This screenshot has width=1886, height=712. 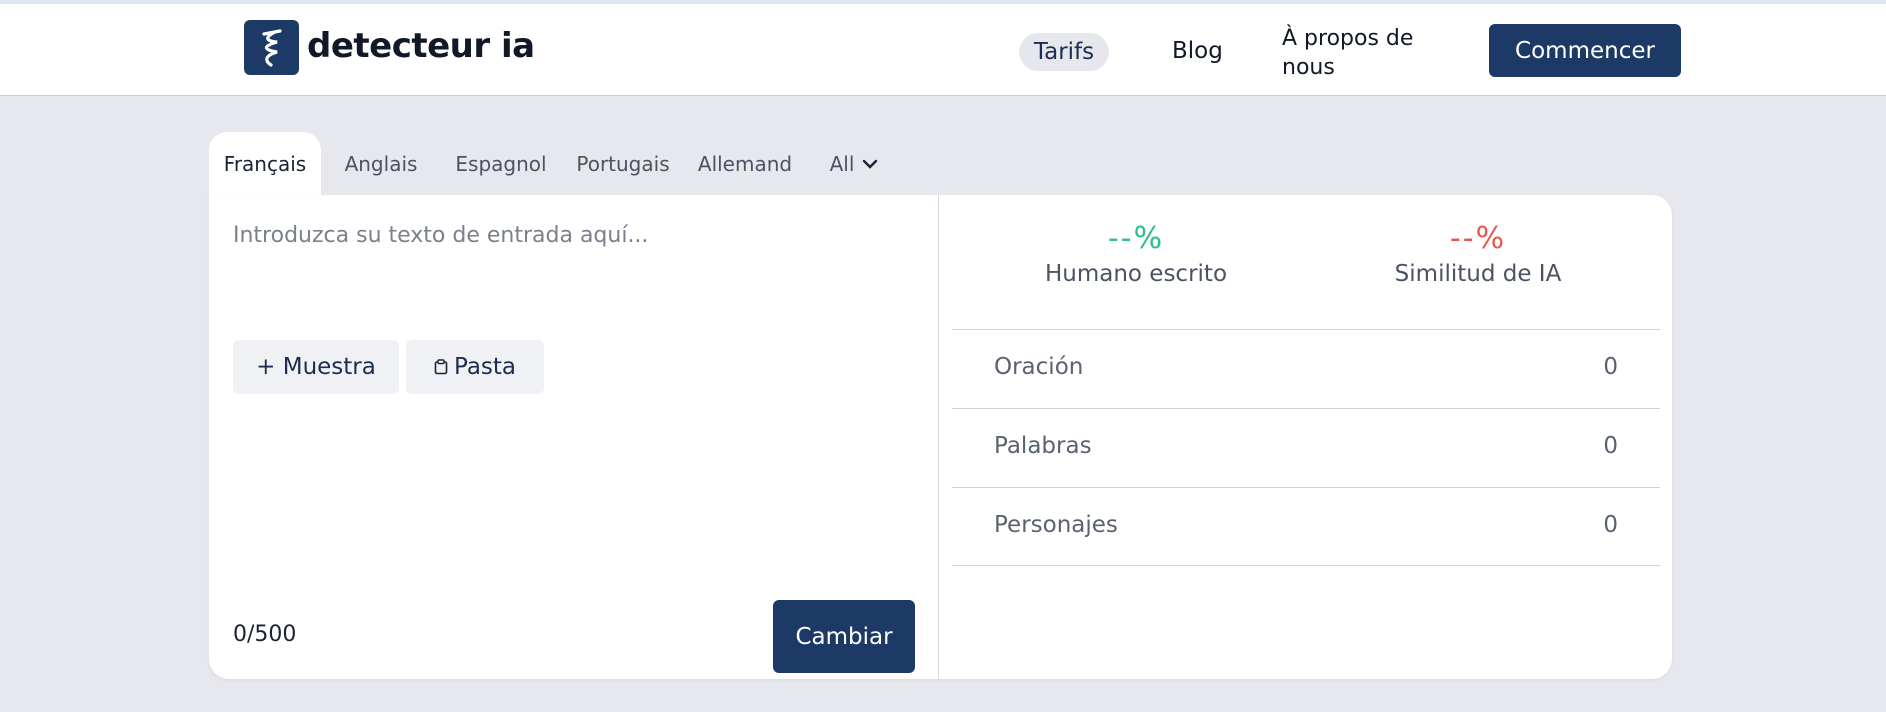 I want to click on stat-row-words: Palabras 0, so click(x=1306, y=448).